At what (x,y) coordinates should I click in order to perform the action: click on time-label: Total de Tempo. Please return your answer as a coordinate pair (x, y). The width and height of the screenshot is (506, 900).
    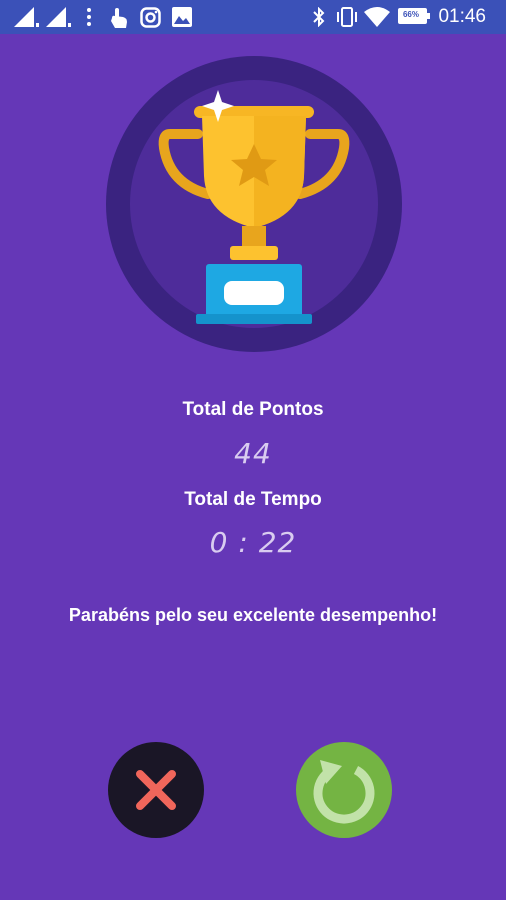
    Looking at the image, I should click on (253, 499).